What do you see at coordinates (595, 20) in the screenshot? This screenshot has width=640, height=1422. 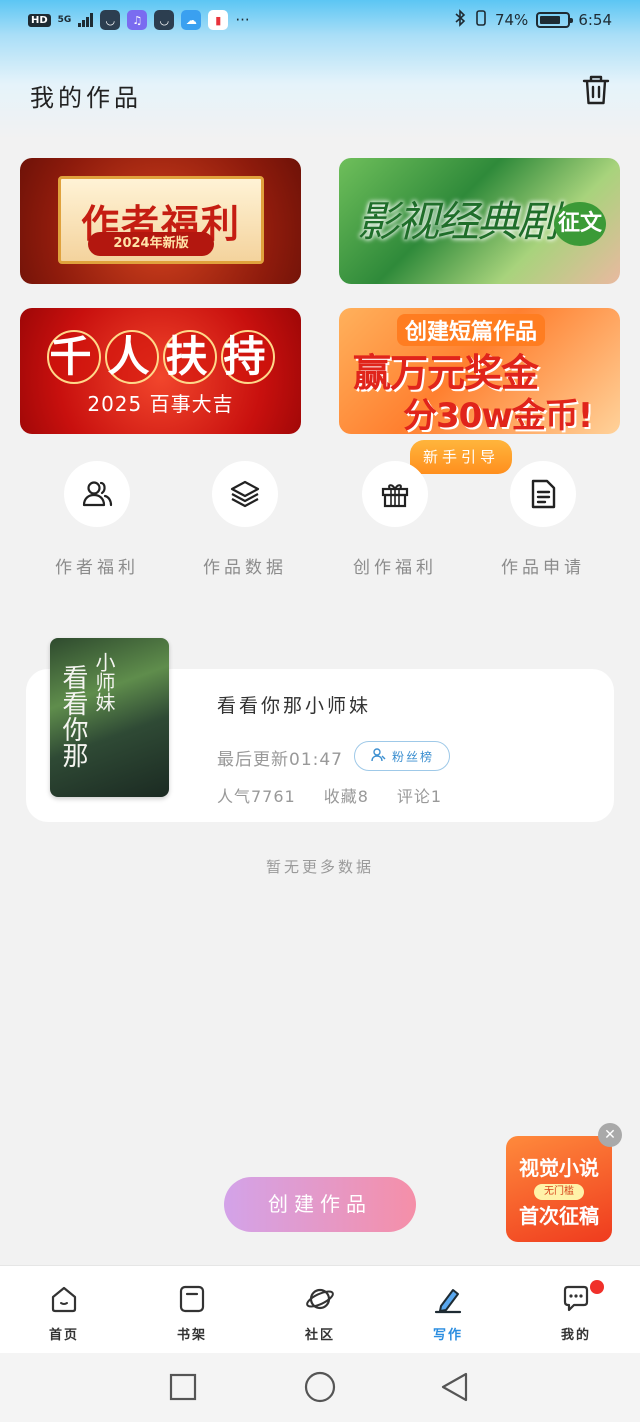 I see `clock: 6:54` at bounding box center [595, 20].